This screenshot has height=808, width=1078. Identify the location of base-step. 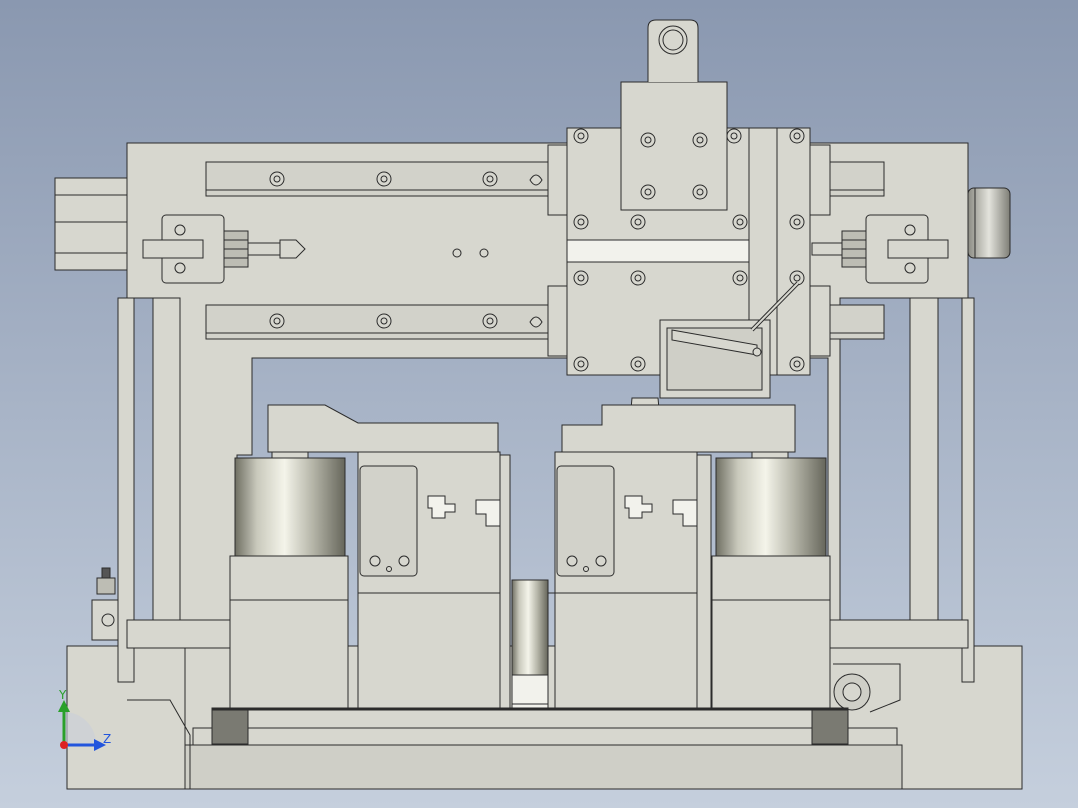
(545, 736).